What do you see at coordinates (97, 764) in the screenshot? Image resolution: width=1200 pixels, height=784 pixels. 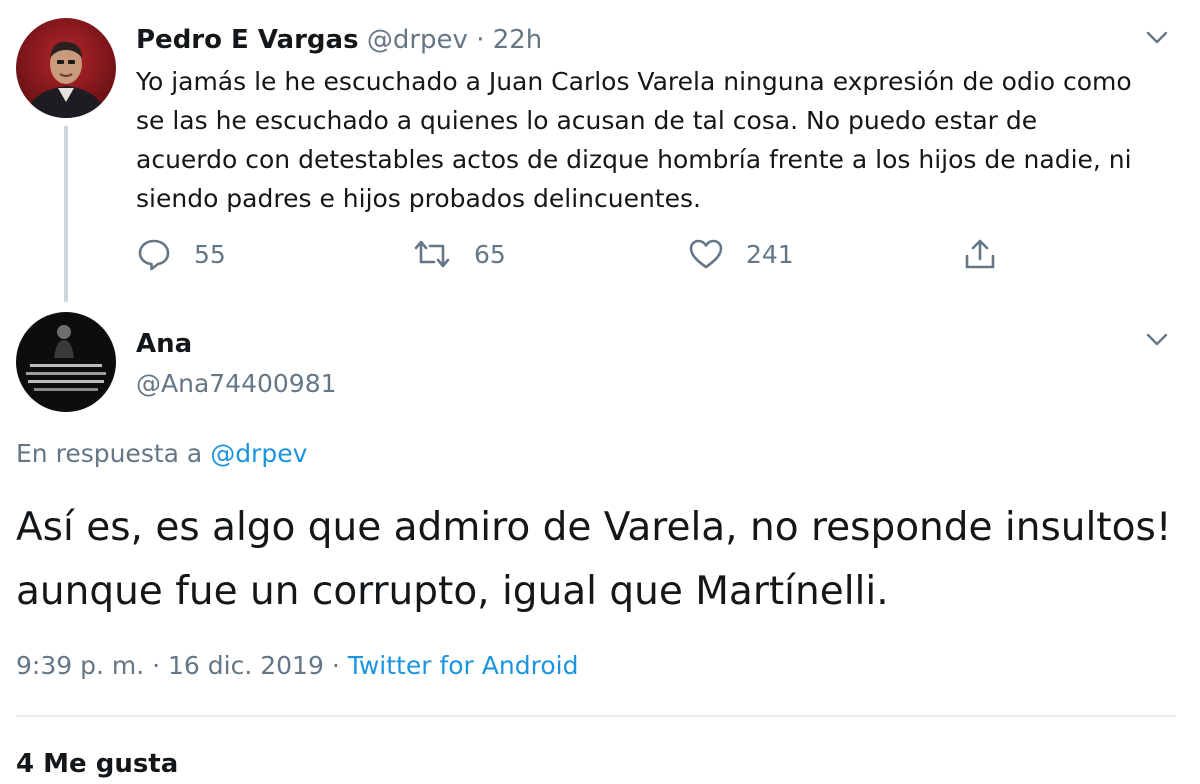 I see `likes-stats-partial: 4 Me gusta` at bounding box center [97, 764].